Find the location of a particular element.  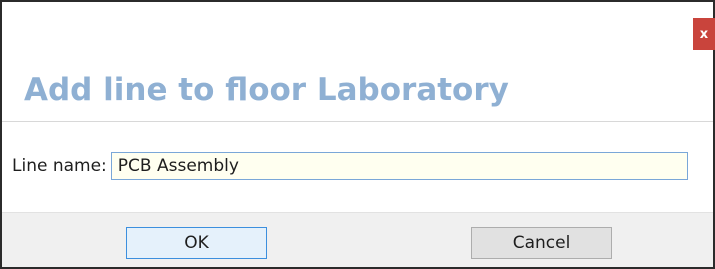

line-name-input is located at coordinates (399, 166).